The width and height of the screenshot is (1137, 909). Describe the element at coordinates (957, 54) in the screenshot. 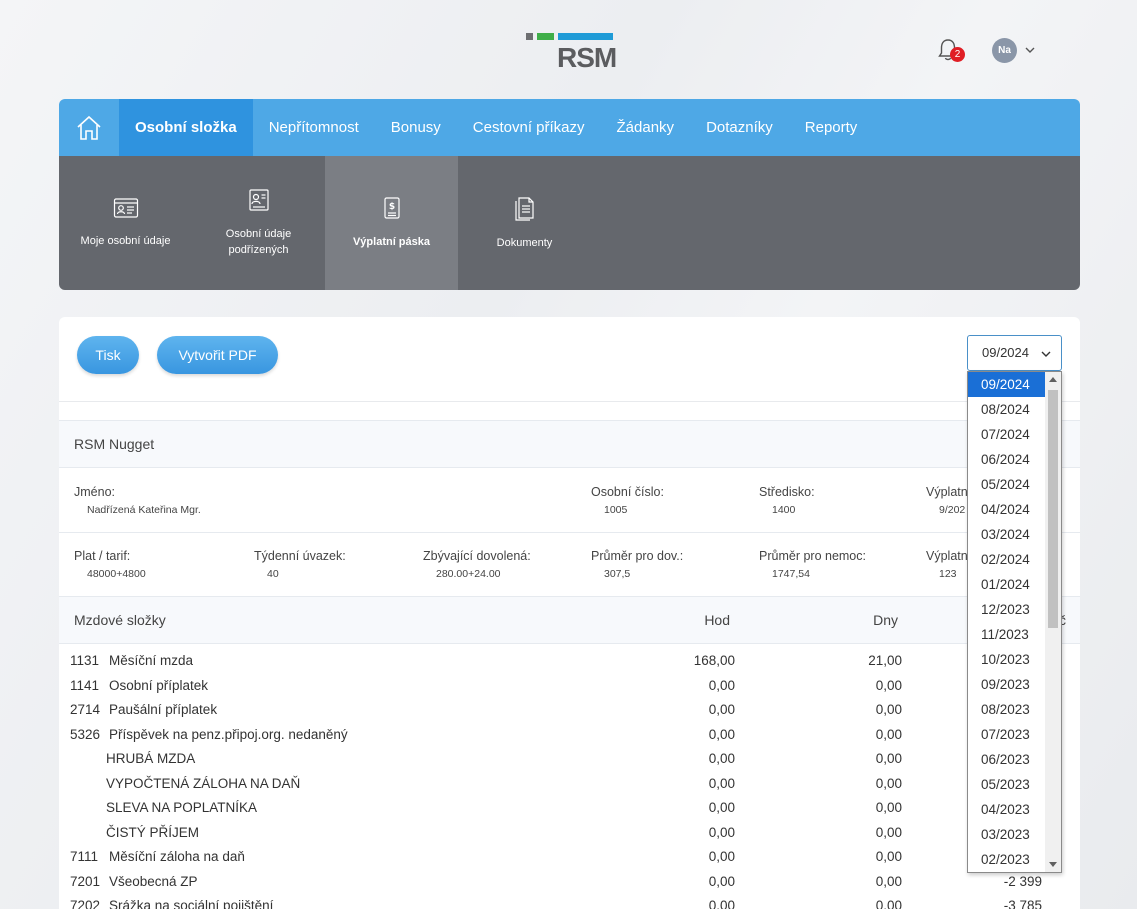

I see `notification-count-badge: 2` at that location.